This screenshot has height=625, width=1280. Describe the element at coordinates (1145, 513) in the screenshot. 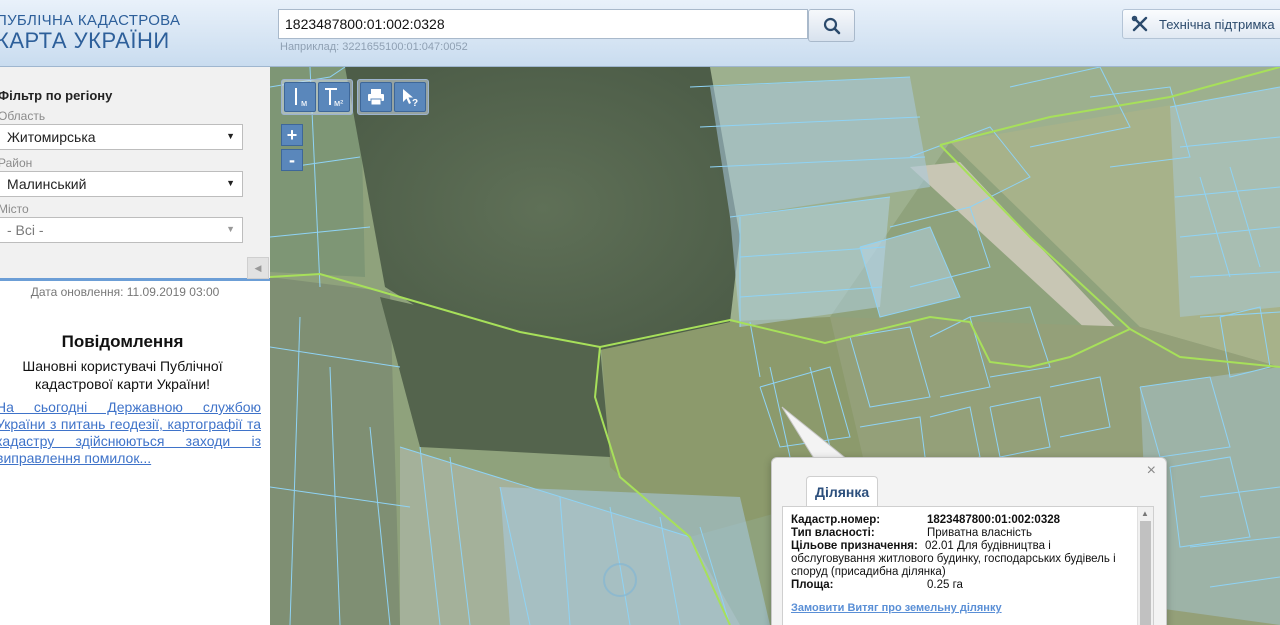

I see `scroll-up-icon: ▲` at that location.